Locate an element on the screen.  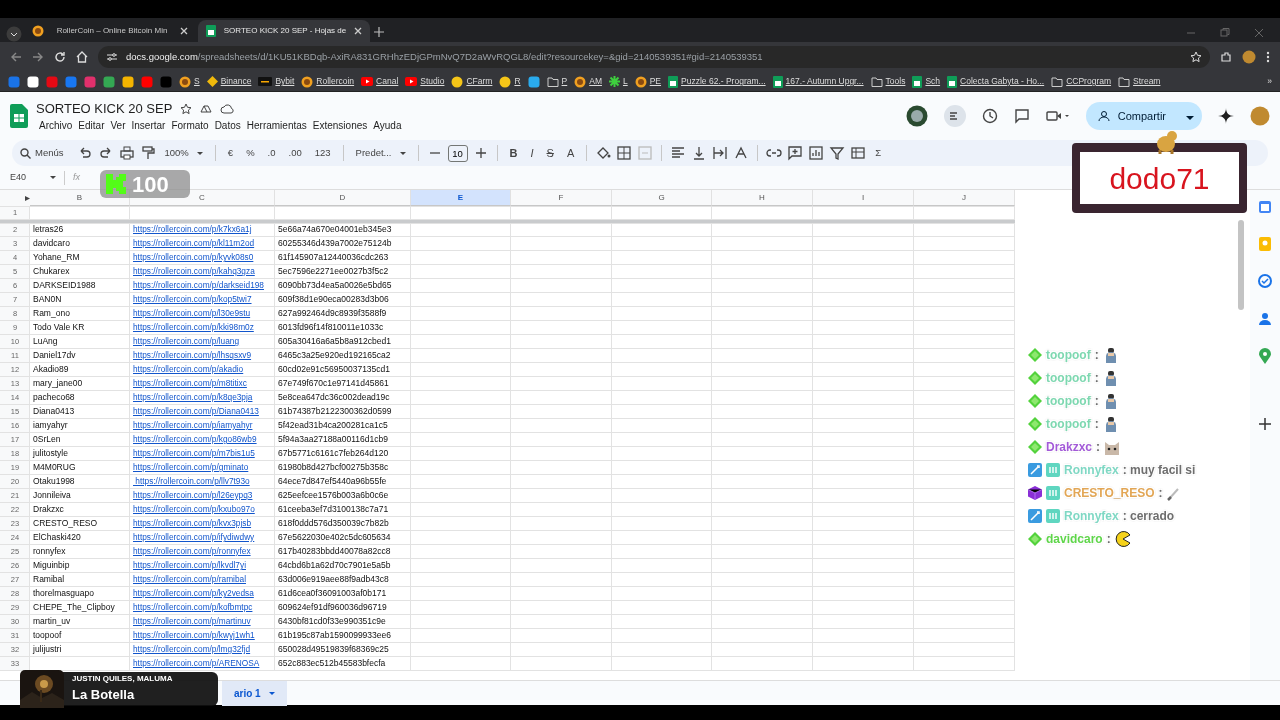
toolbar-button: A is located at coordinates (570, 153).